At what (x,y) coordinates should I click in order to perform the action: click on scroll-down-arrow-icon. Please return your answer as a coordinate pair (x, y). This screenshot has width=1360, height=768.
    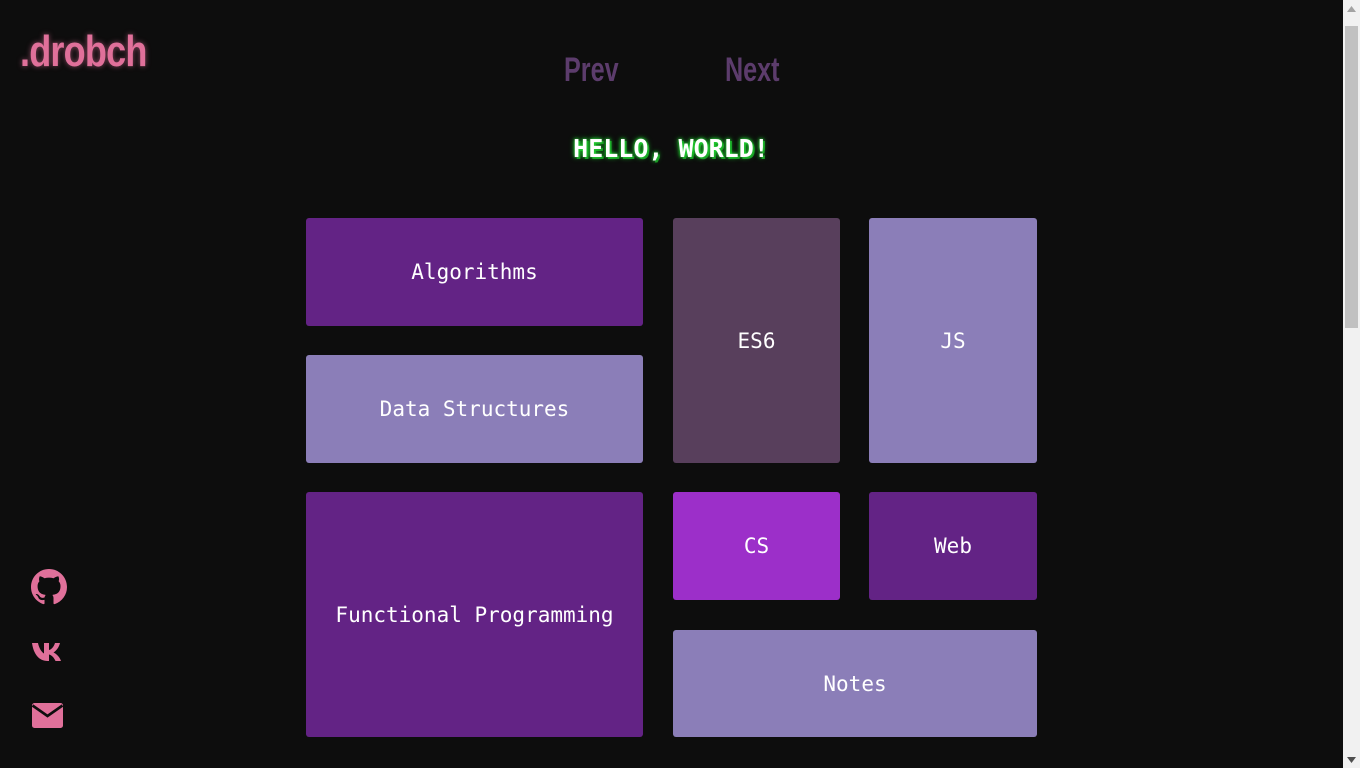
    Looking at the image, I should click on (1351, 759).